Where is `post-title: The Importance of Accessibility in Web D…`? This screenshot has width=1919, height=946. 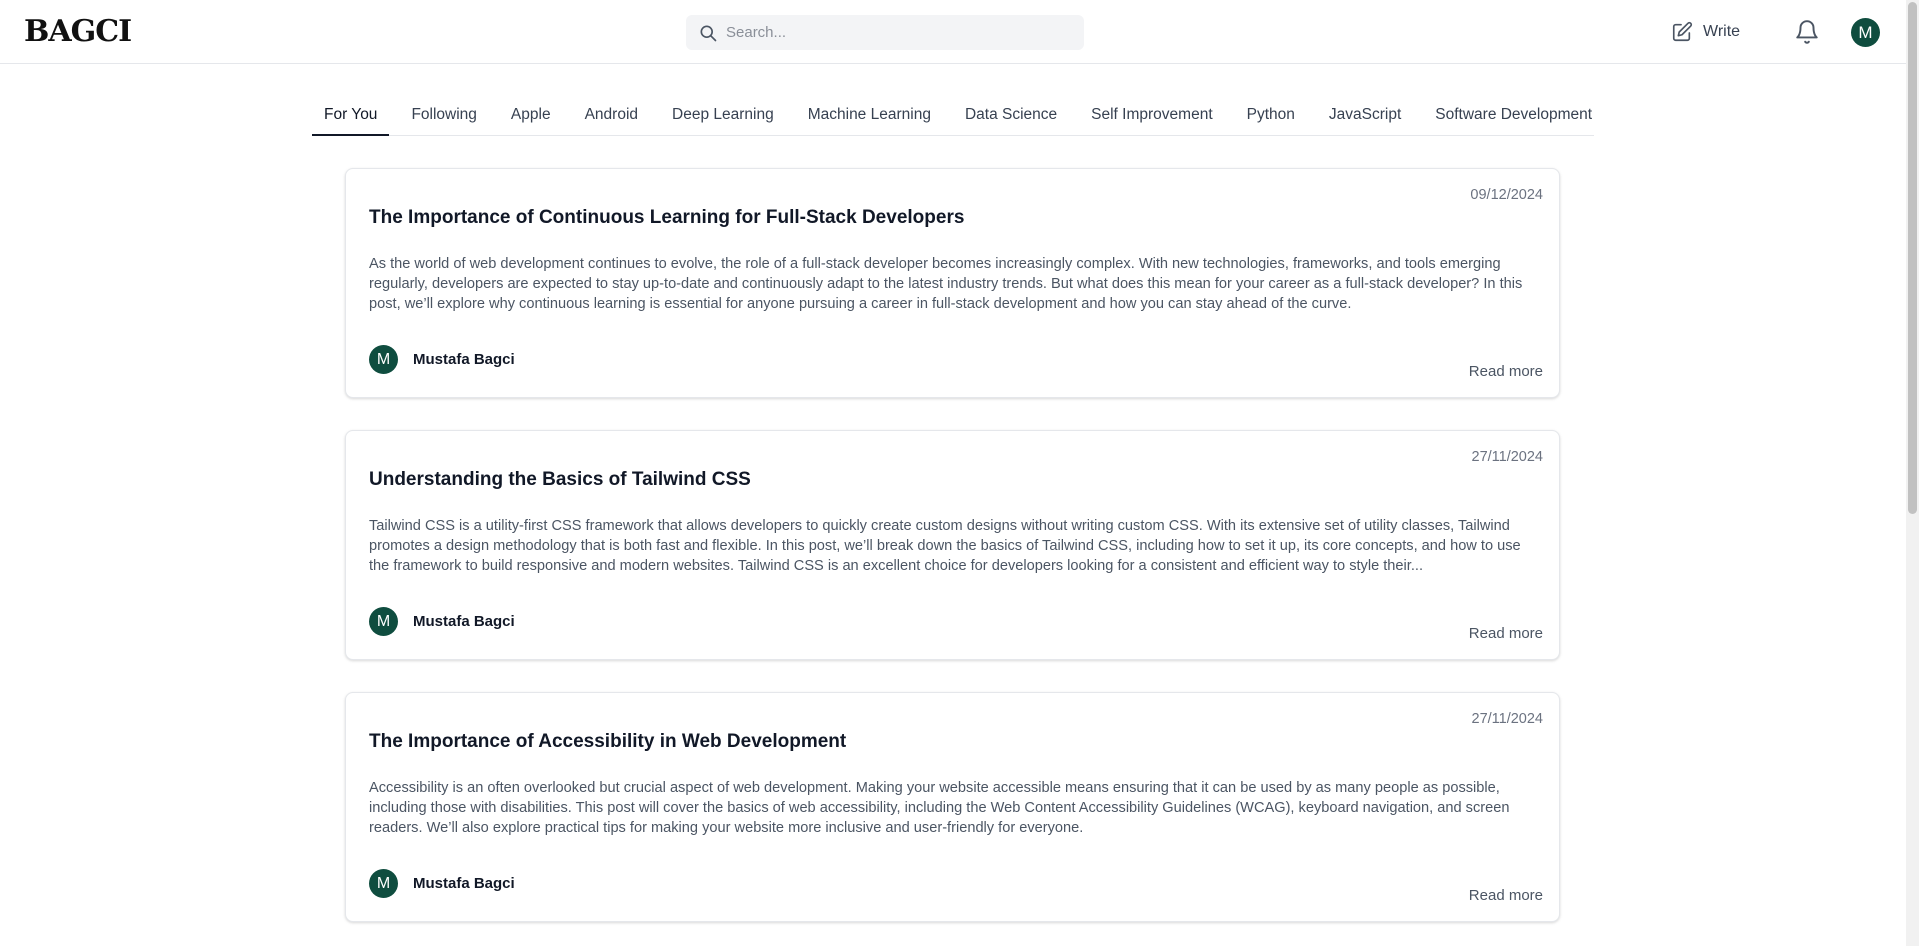
post-title: The Importance of Accessibility in Web D… is located at coordinates (607, 742).